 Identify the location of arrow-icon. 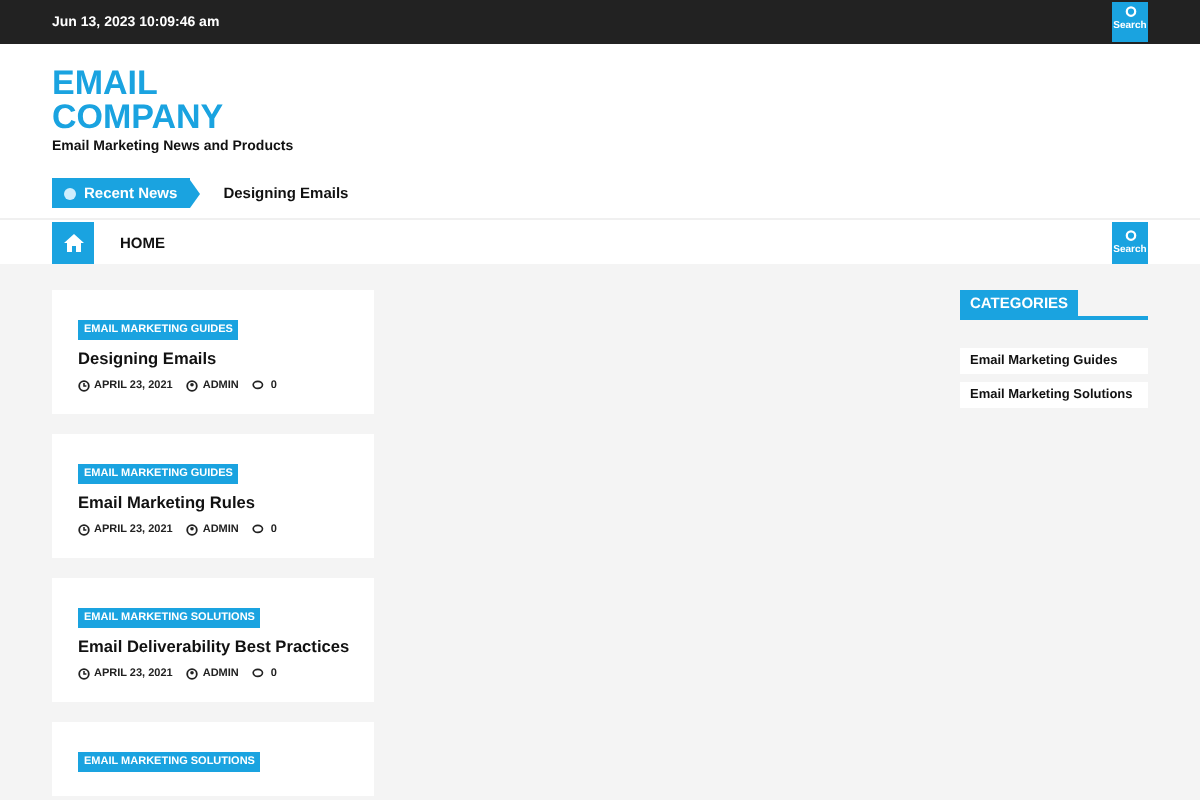
(194, 193).